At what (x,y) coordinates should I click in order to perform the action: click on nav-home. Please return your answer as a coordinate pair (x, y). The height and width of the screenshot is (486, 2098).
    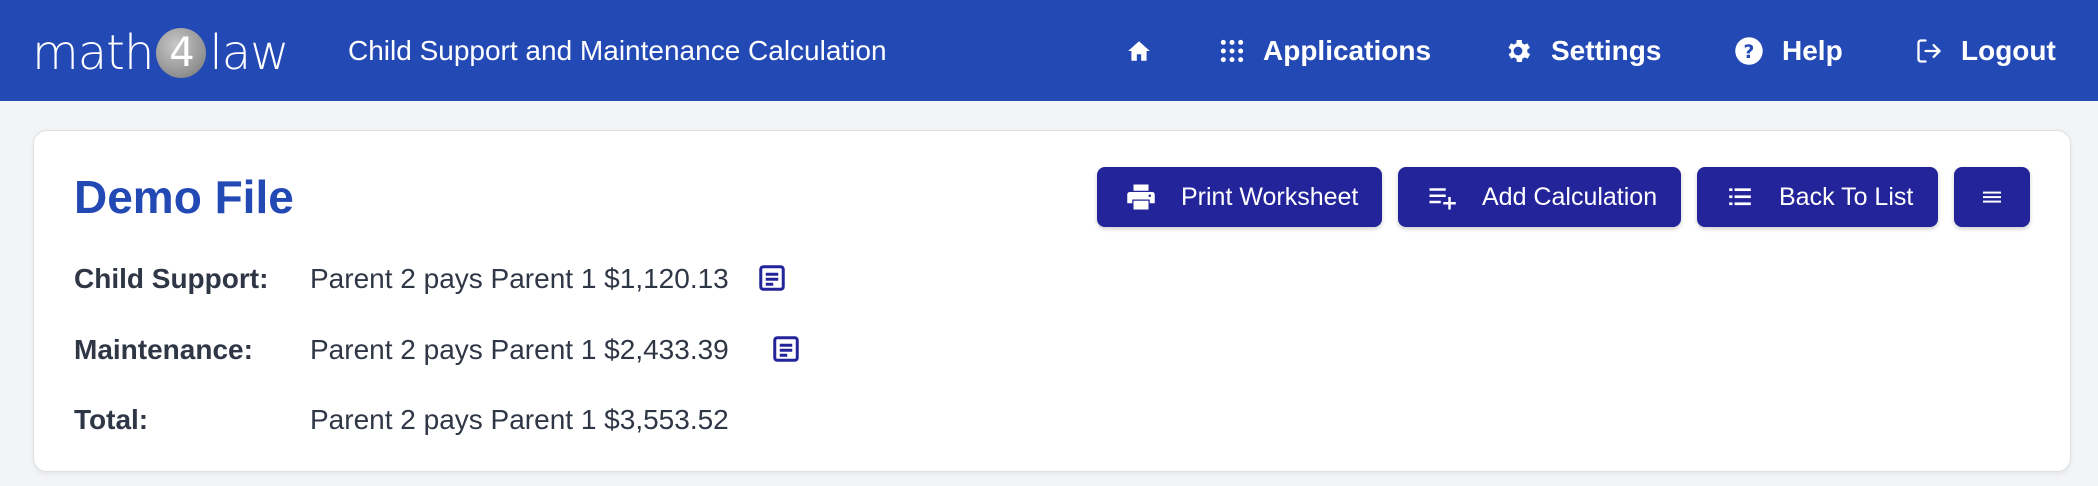
    Looking at the image, I should click on (1139, 50).